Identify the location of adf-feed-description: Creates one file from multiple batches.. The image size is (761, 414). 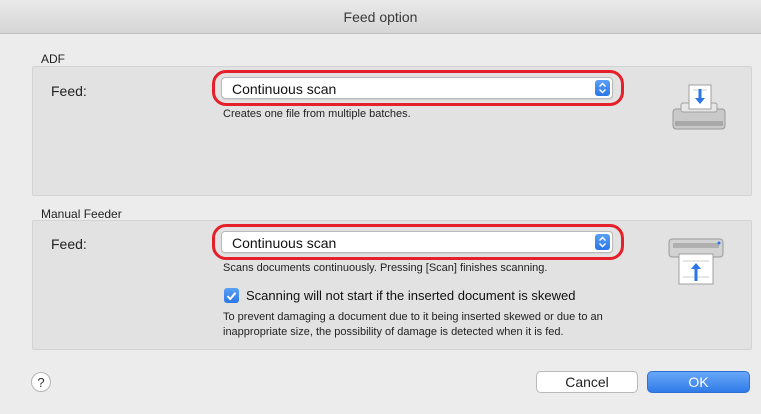
(317, 114).